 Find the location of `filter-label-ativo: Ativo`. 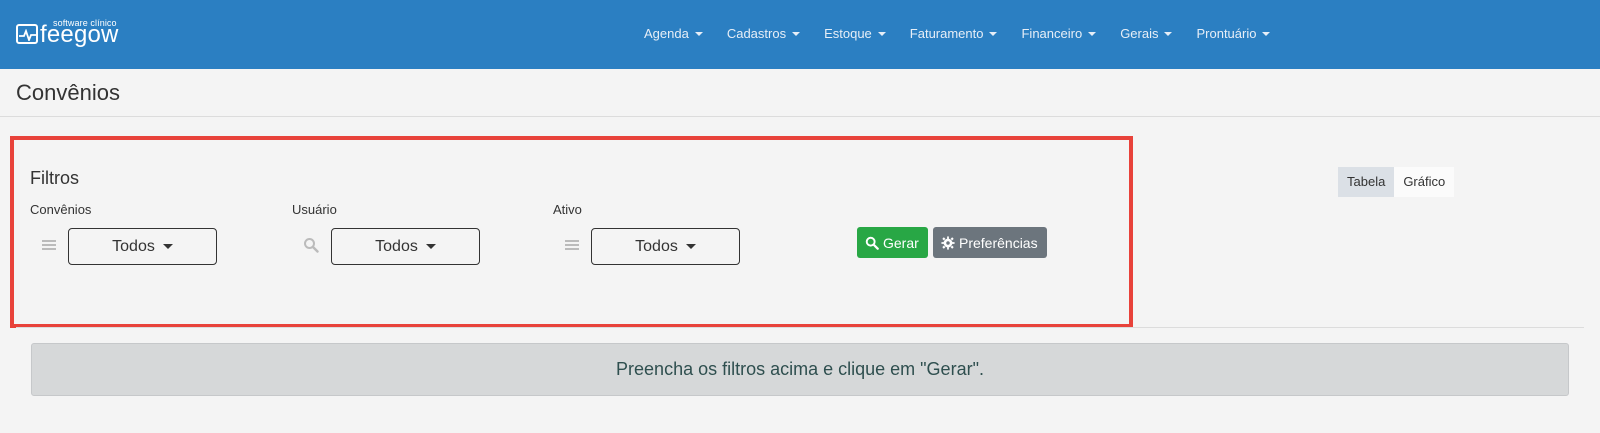

filter-label-ativo: Ativo is located at coordinates (567, 209).